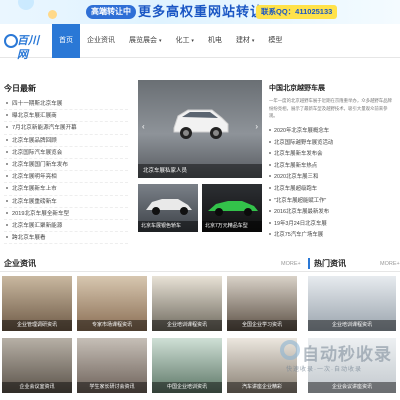 This screenshot has height=400, width=400. I want to click on site-logo: 百川网, so click(24, 46).